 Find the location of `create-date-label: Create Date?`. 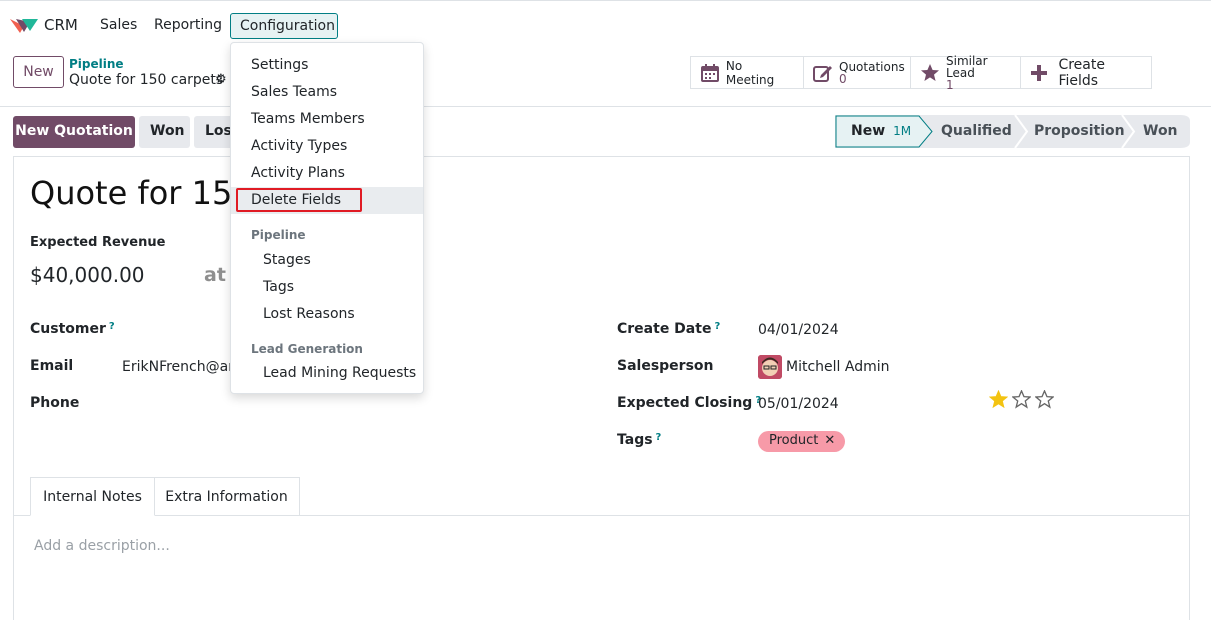

create-date-label: Create Date? is located at coordinates (668, 329).